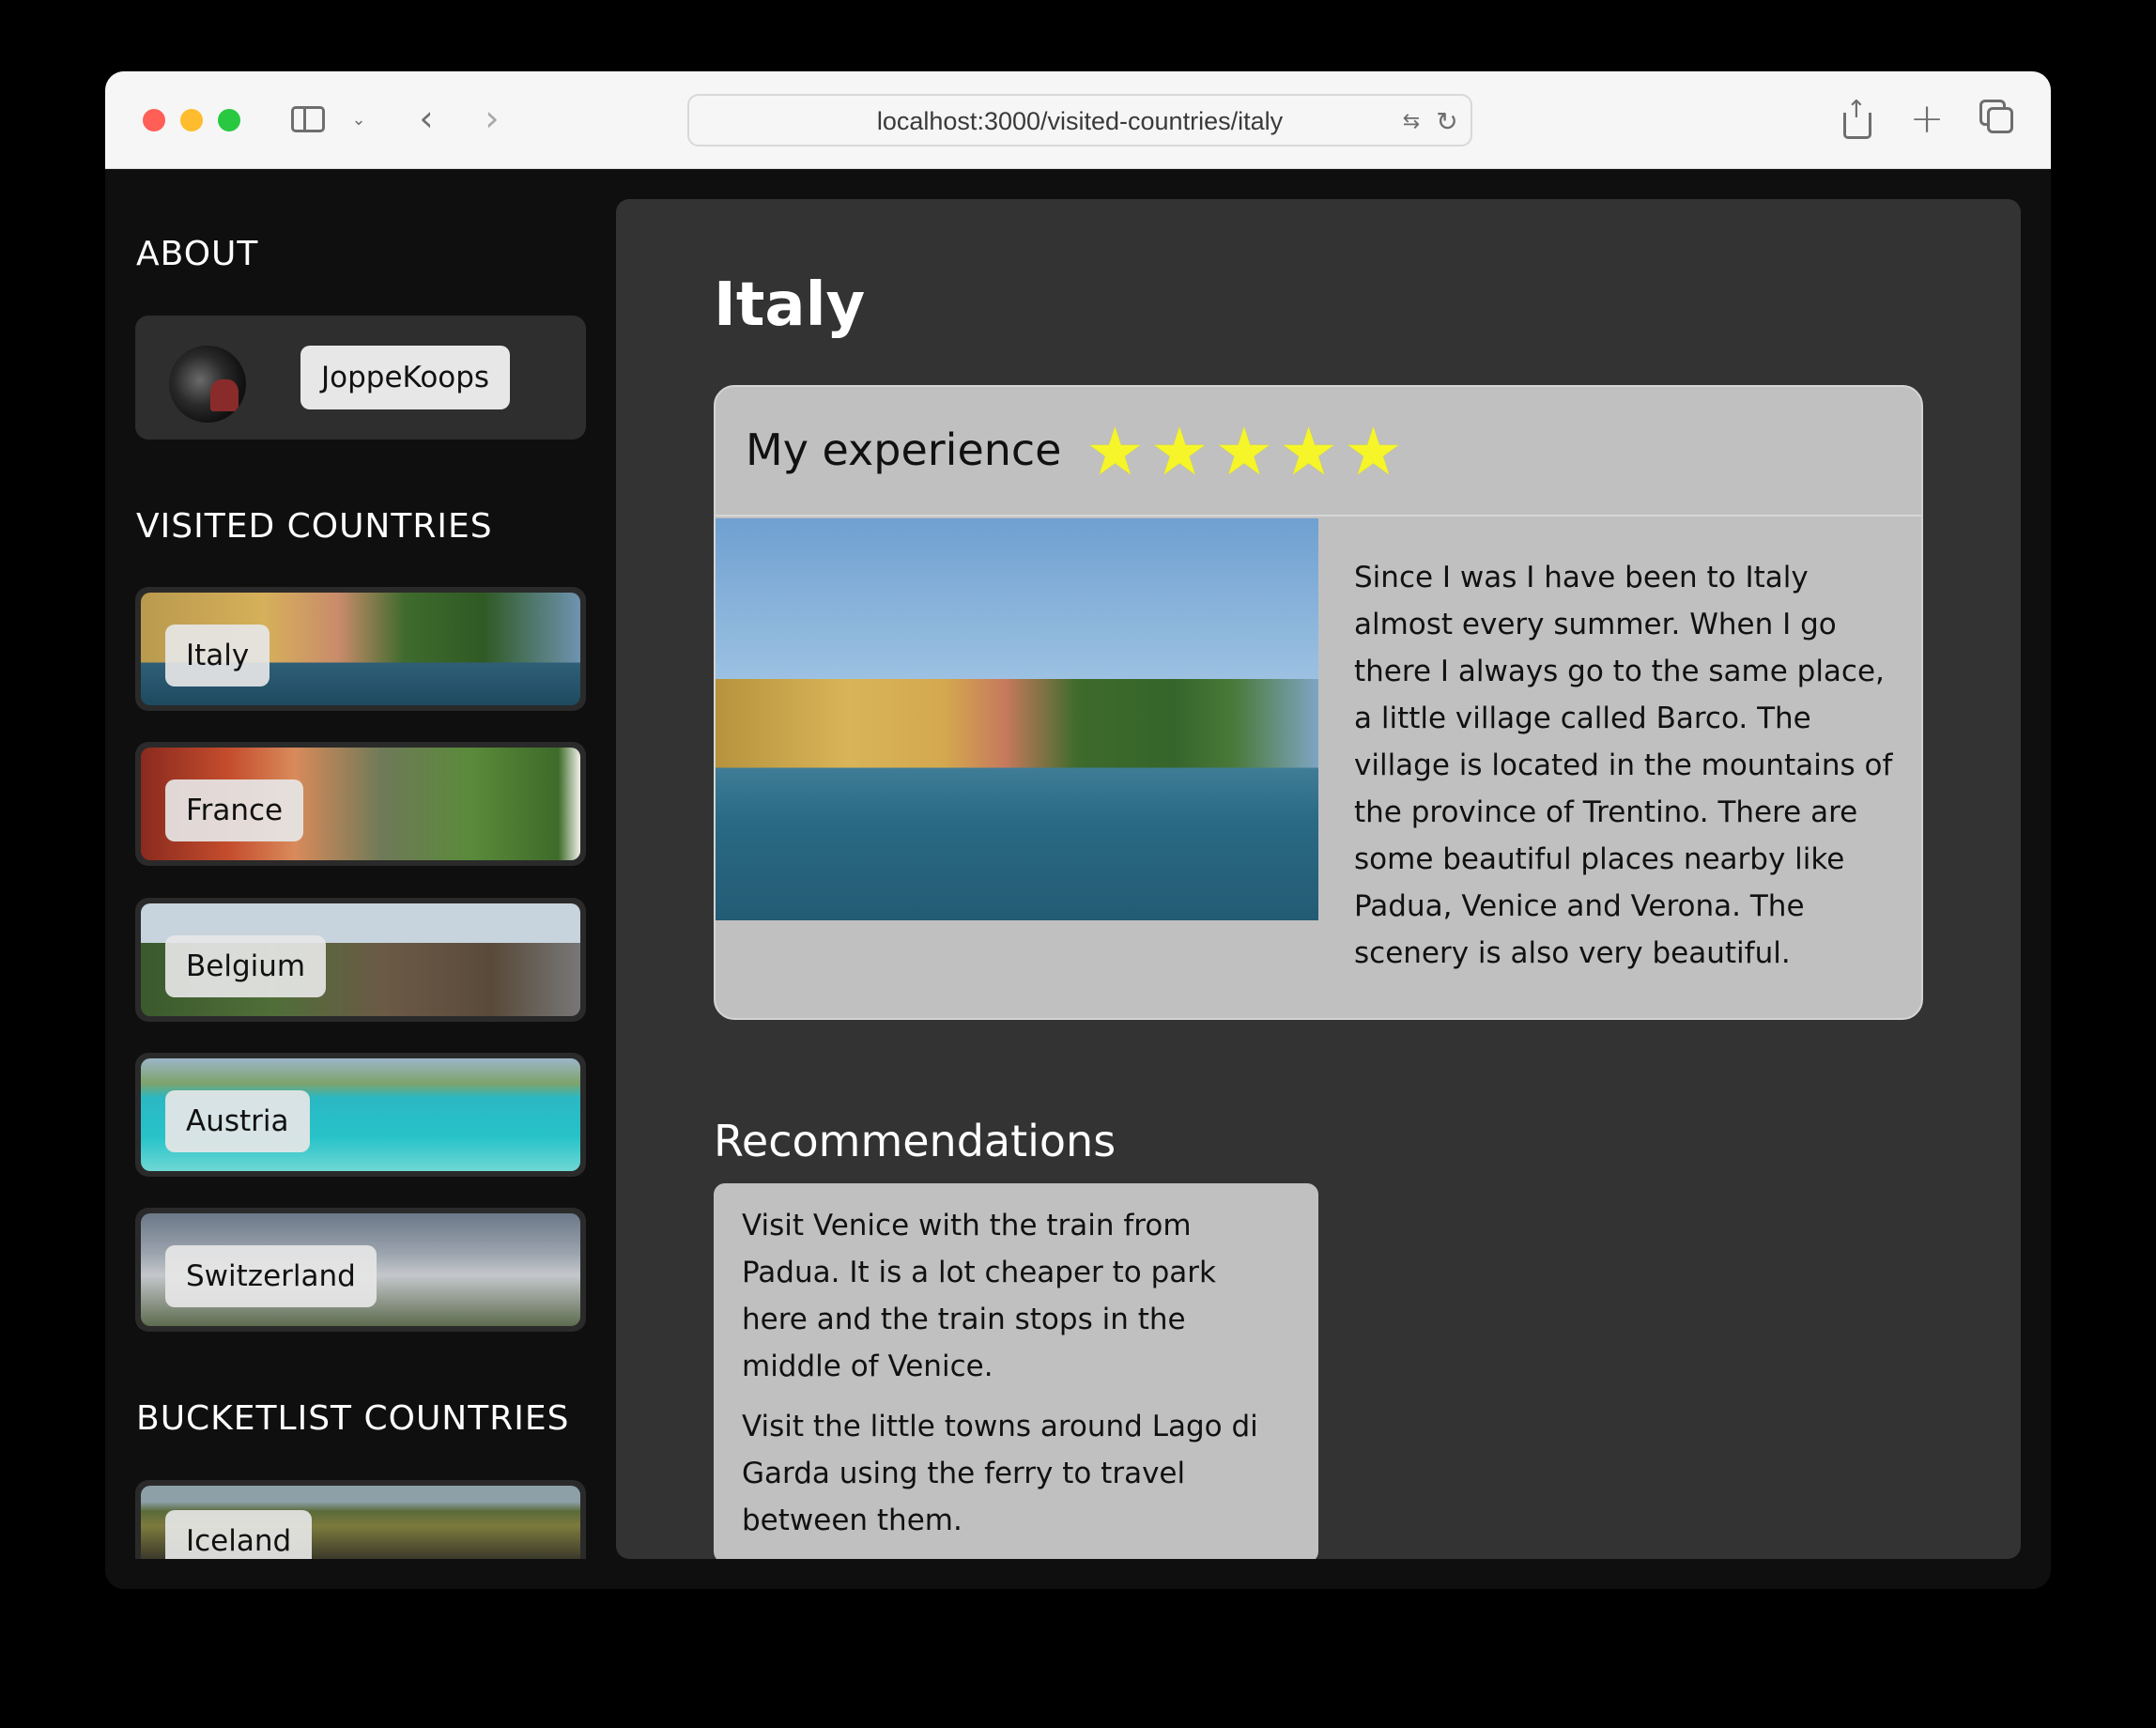  Describe the element at coordinates (1857, 120) in the screenshot. I see `share-icon: ↑` at that location.